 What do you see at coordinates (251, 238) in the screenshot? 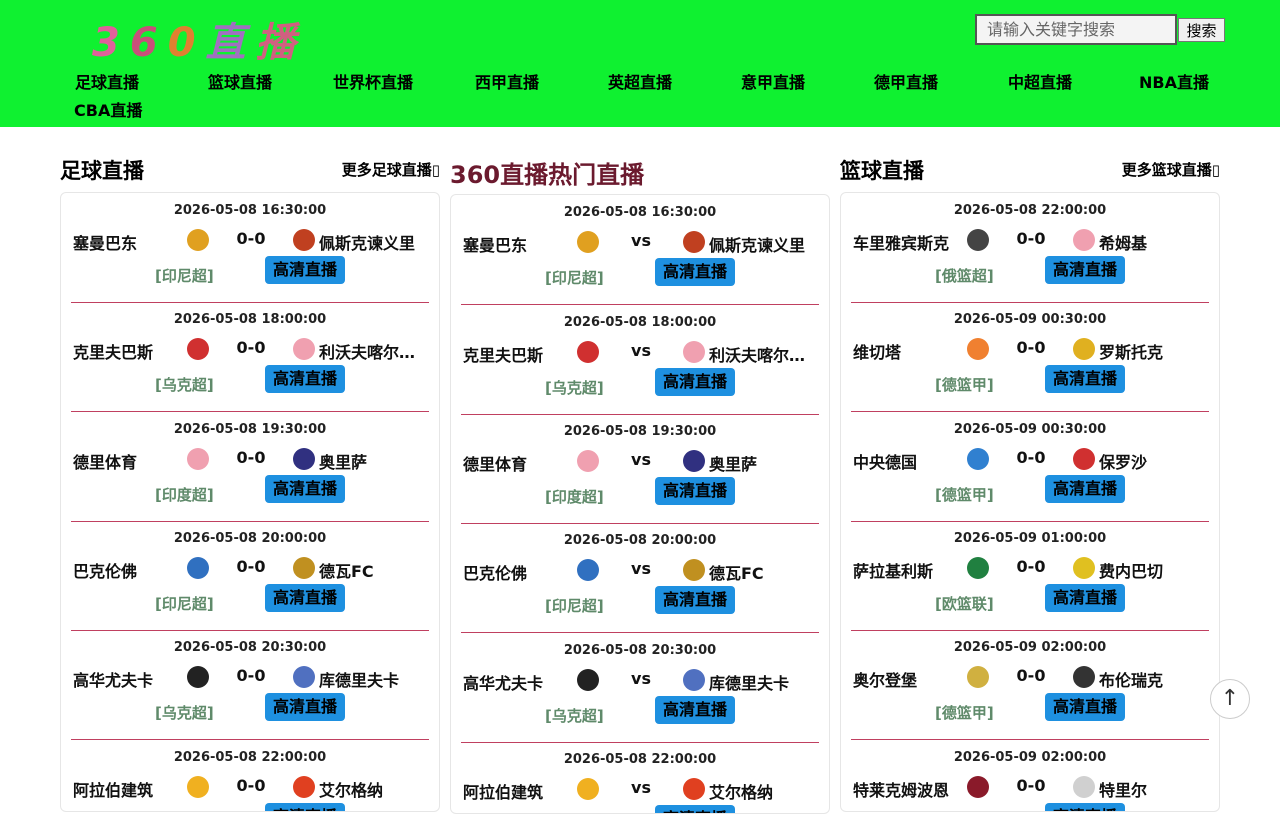
I see `match-score: 0-0` at bounding box center [251, 238].